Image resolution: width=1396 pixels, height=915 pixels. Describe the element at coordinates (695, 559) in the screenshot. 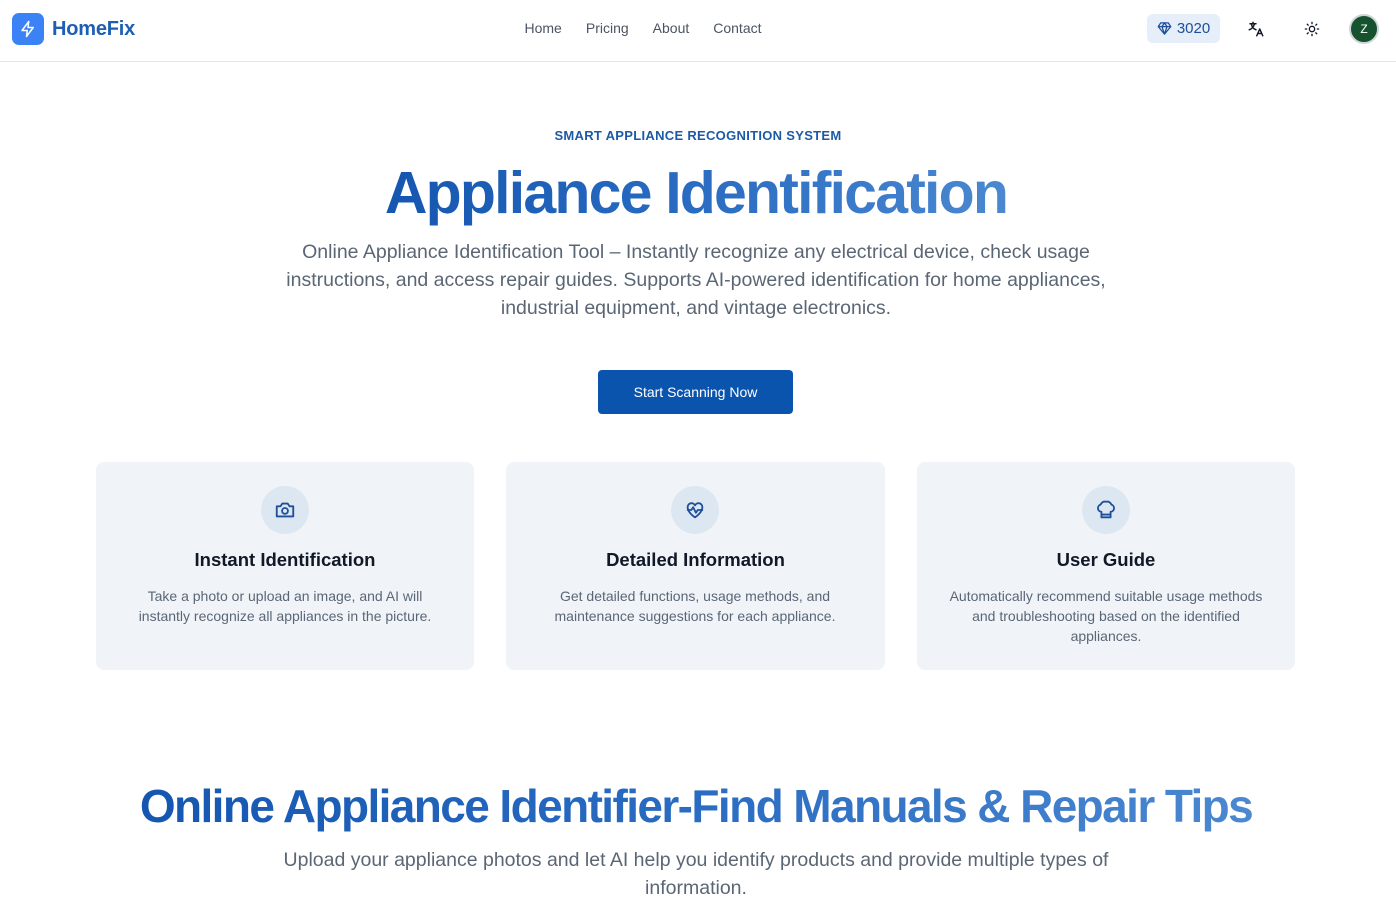

I see `feature-title: Detailed Information` at that location.